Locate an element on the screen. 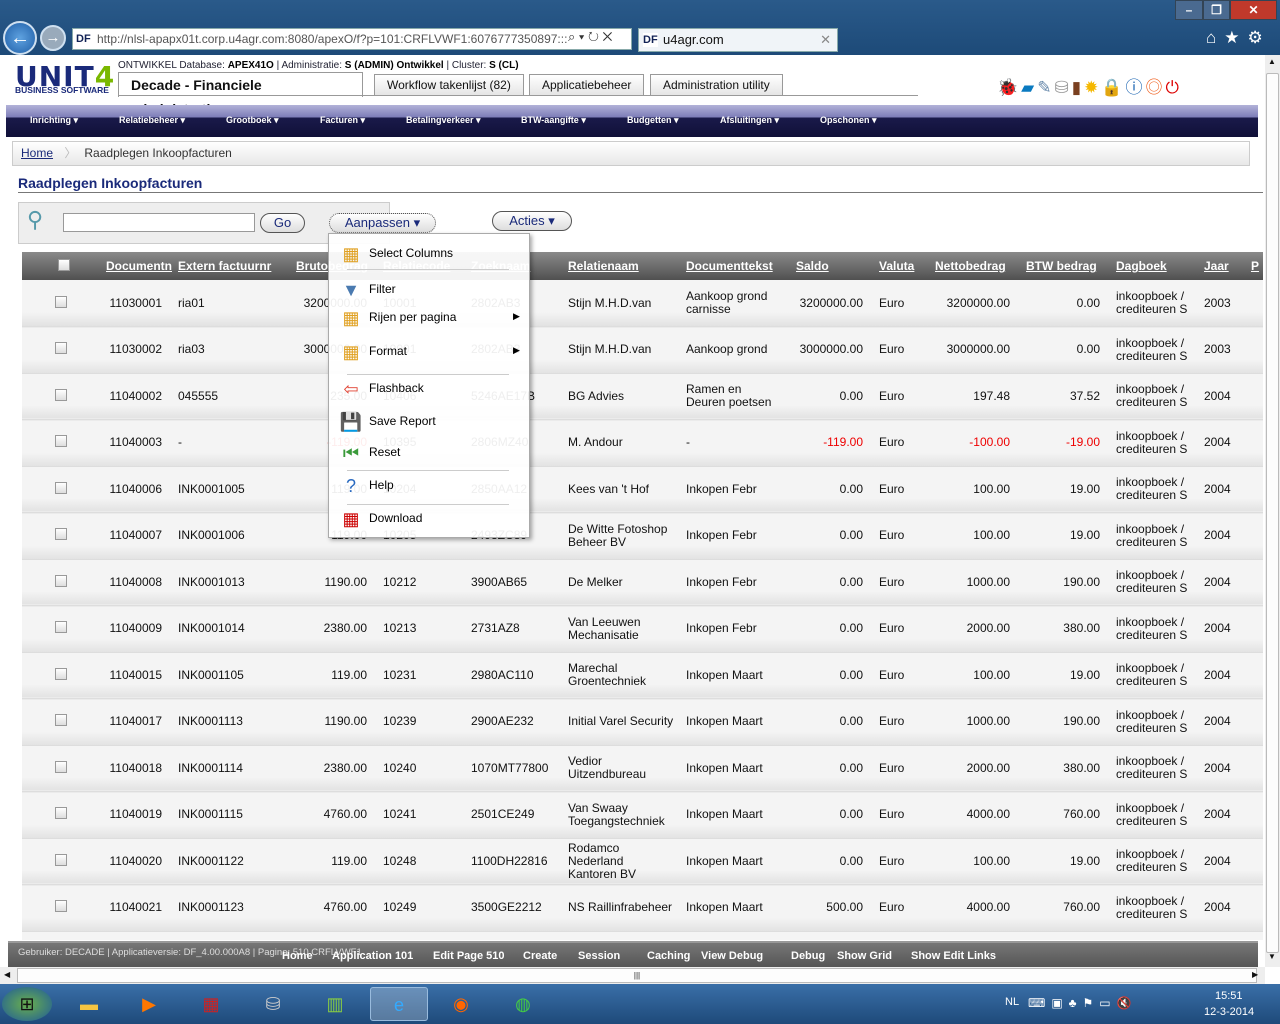 The height and width of the screenshot is (1024, 1280). footer-link-home: Home is located at coordinates (297, 956).